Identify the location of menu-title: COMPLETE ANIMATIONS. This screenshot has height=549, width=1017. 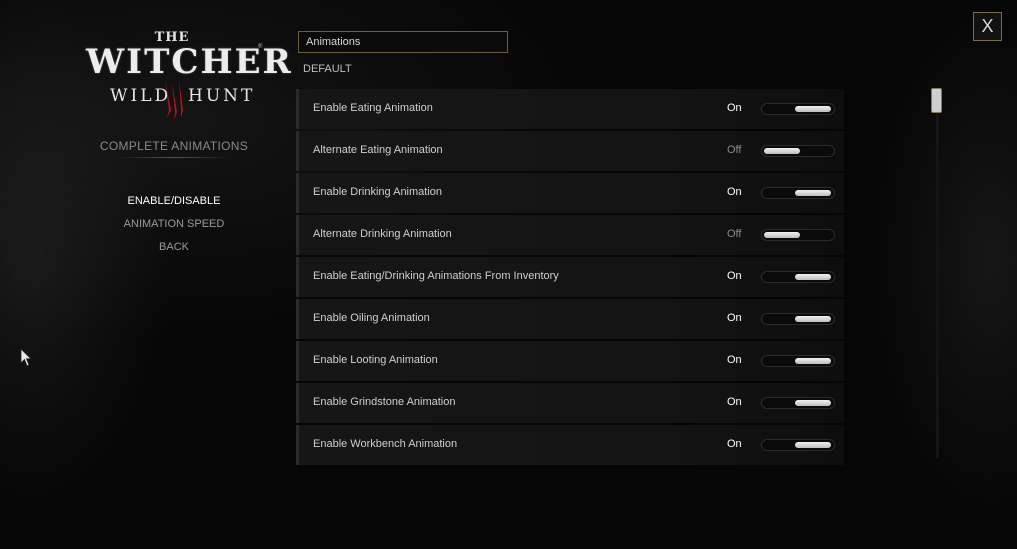
(174, 146).